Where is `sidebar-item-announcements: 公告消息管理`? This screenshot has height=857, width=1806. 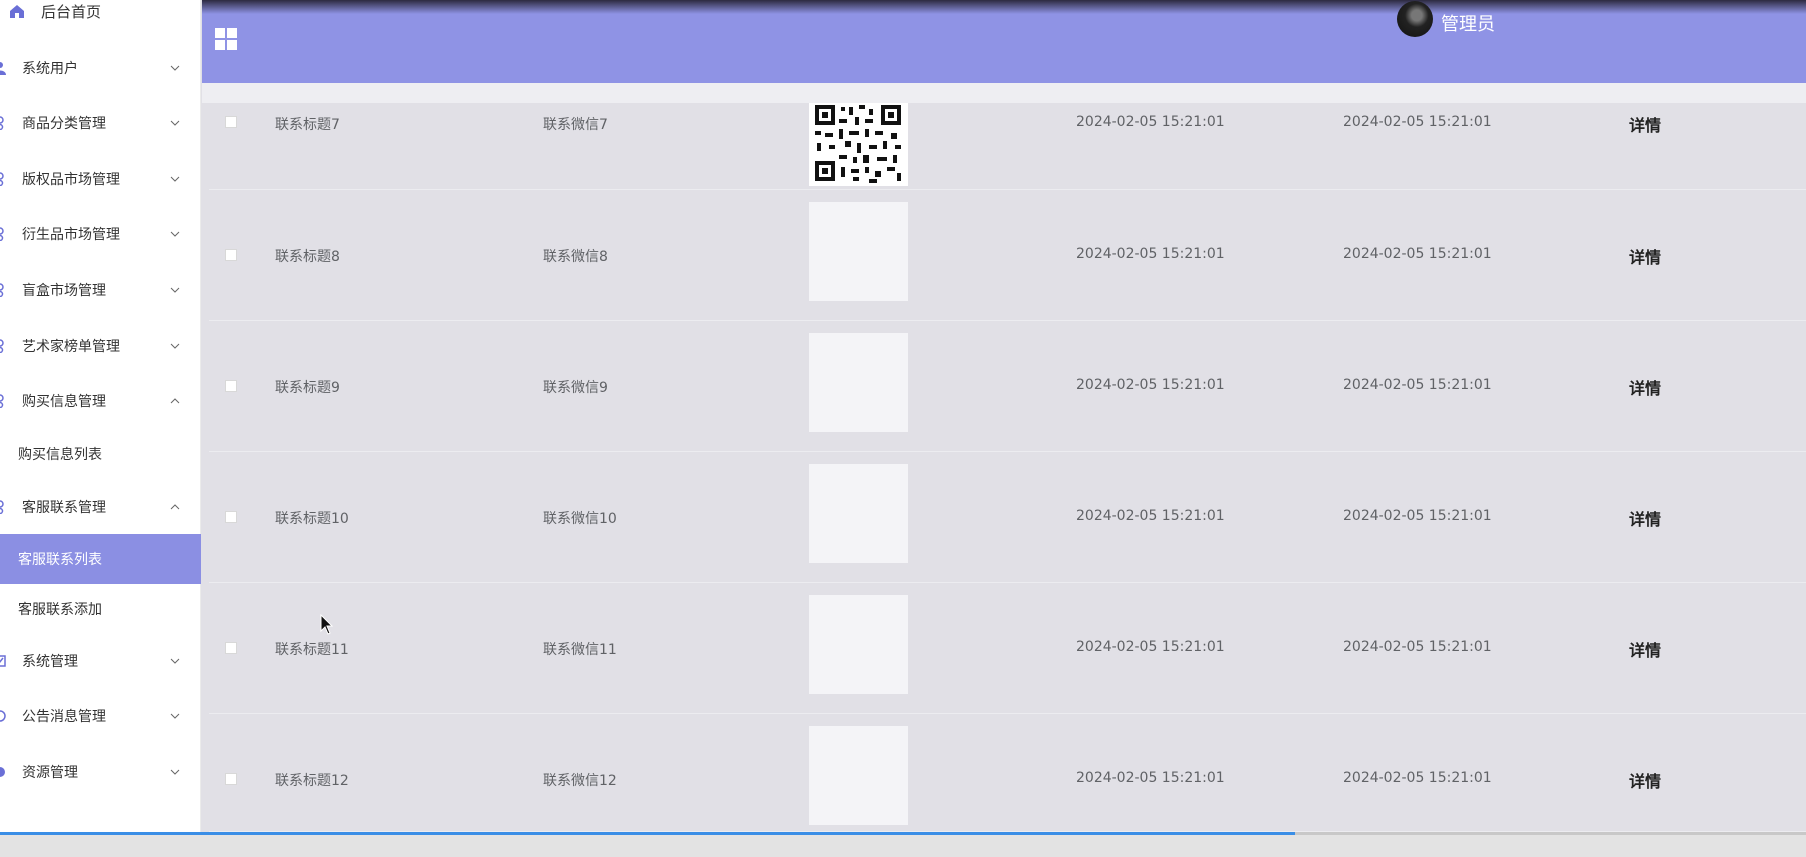 sidebar-item-announcements: 公告消息管理 is located at coordinates (100, 716).